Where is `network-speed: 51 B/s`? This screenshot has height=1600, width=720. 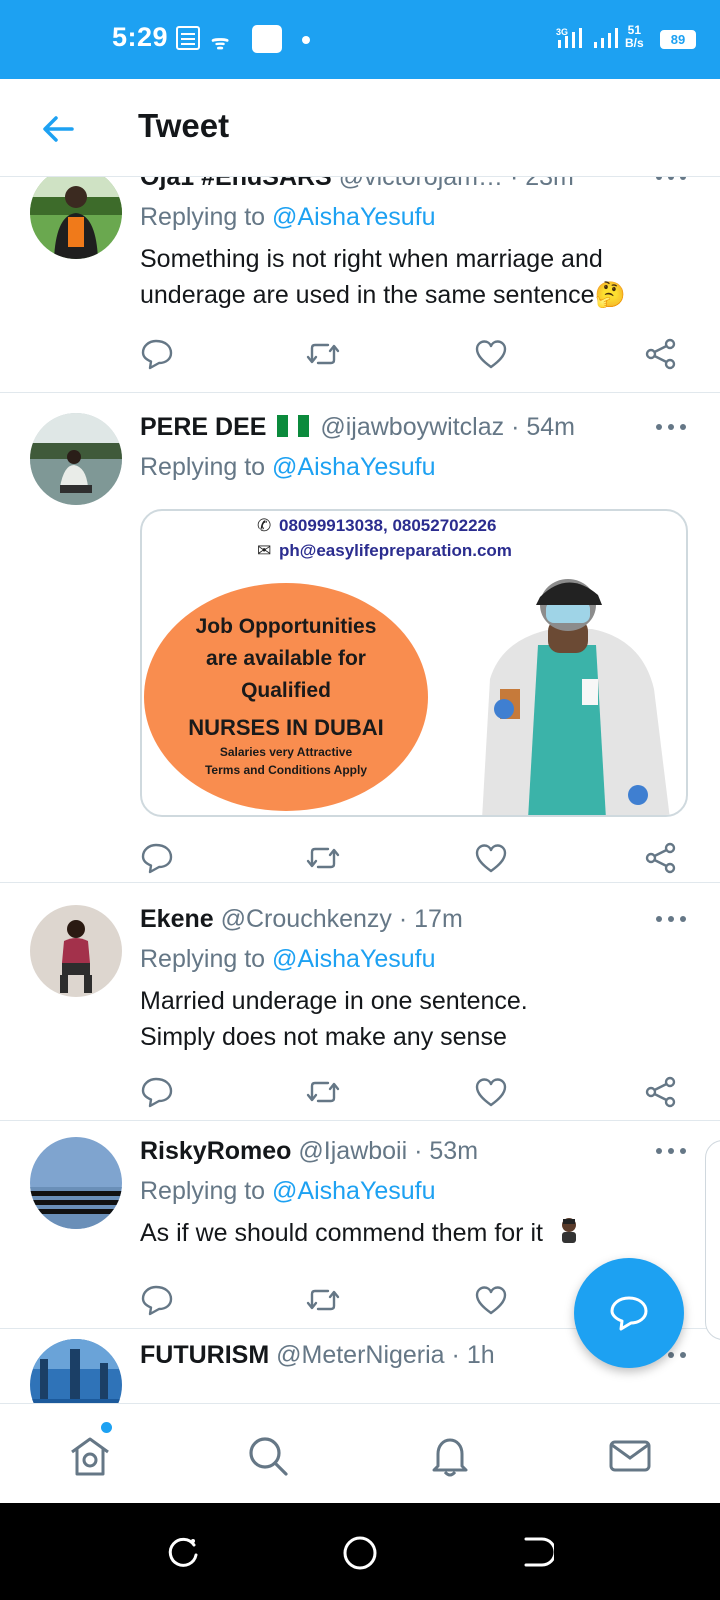 network-speed: 51 B/s is located at coordinates (634, 37).